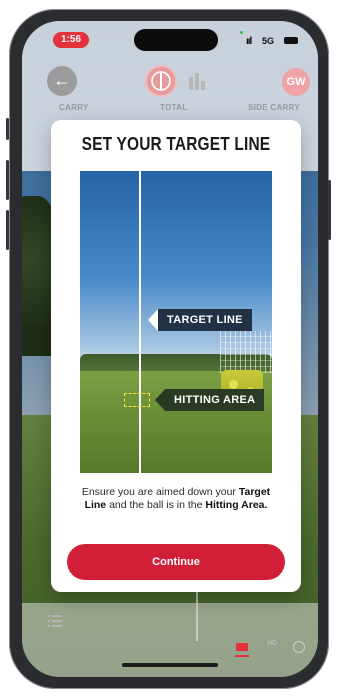  I want to click on carry-label: CARRY, so click(74, 107).